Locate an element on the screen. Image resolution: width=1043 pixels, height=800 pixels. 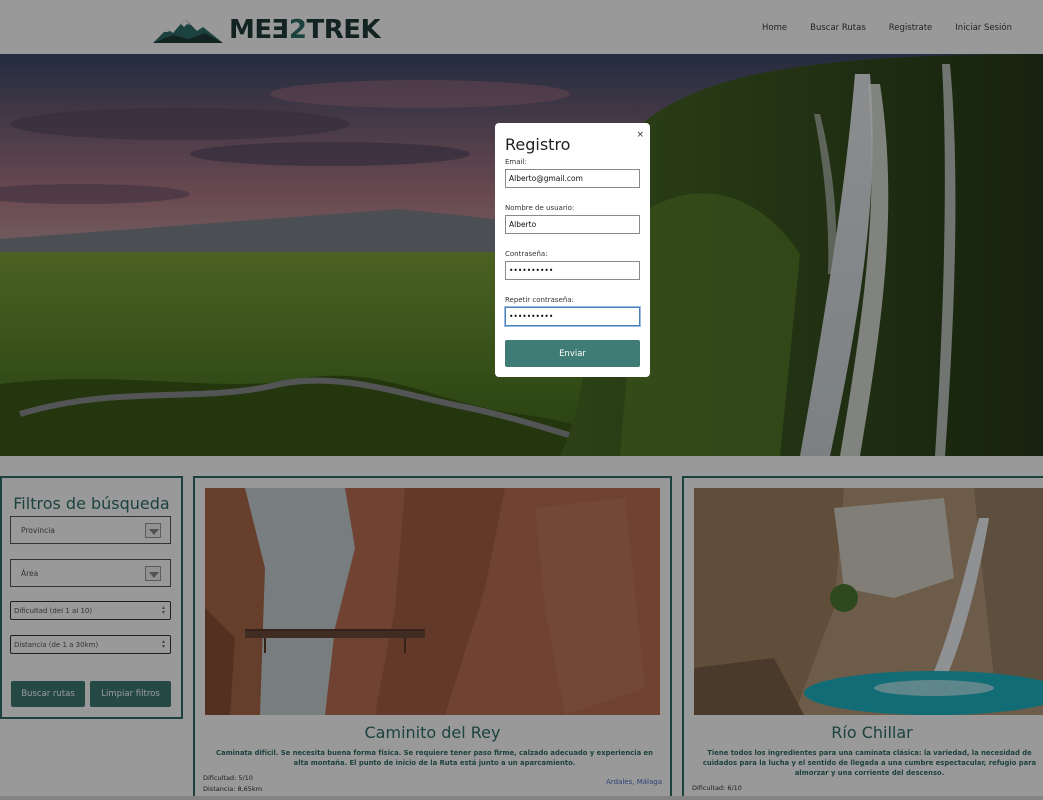
nav-home: Home is located at coordinates (774, 28).